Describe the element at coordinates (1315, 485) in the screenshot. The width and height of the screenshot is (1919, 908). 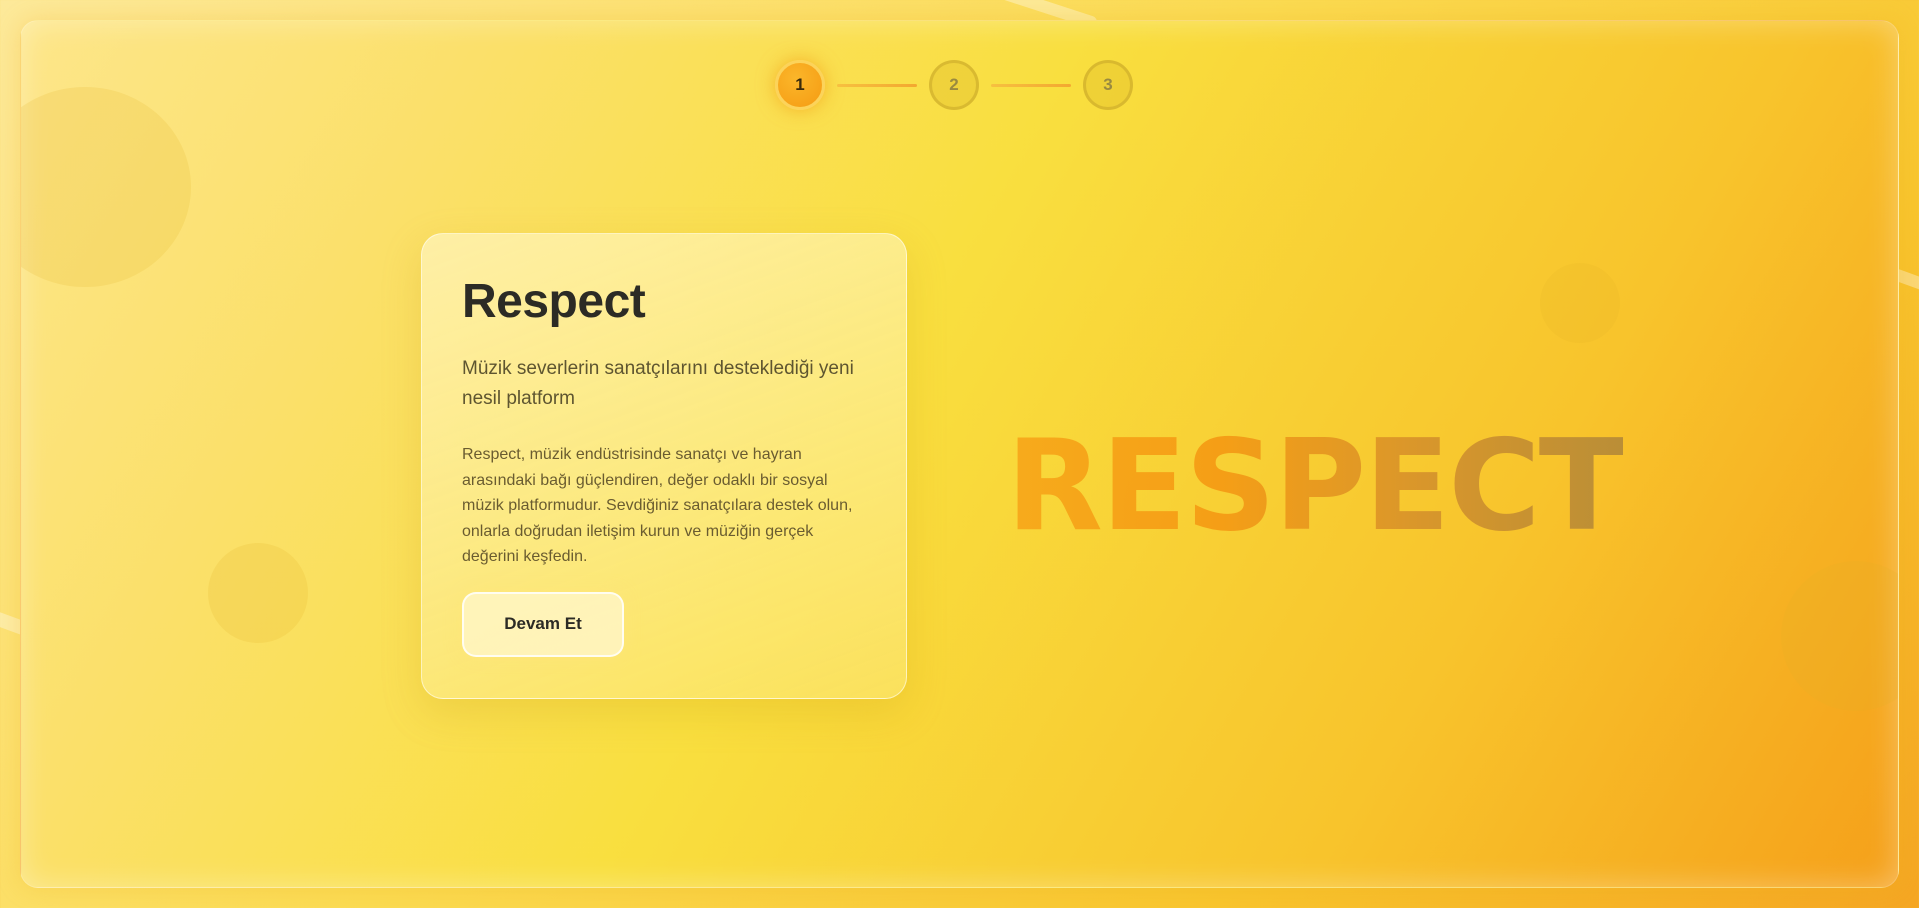
I see `hero-wordmark: RESPECT` at that location.